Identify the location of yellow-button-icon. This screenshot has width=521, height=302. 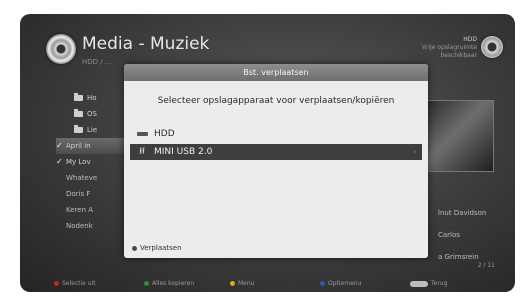
(232, 283).